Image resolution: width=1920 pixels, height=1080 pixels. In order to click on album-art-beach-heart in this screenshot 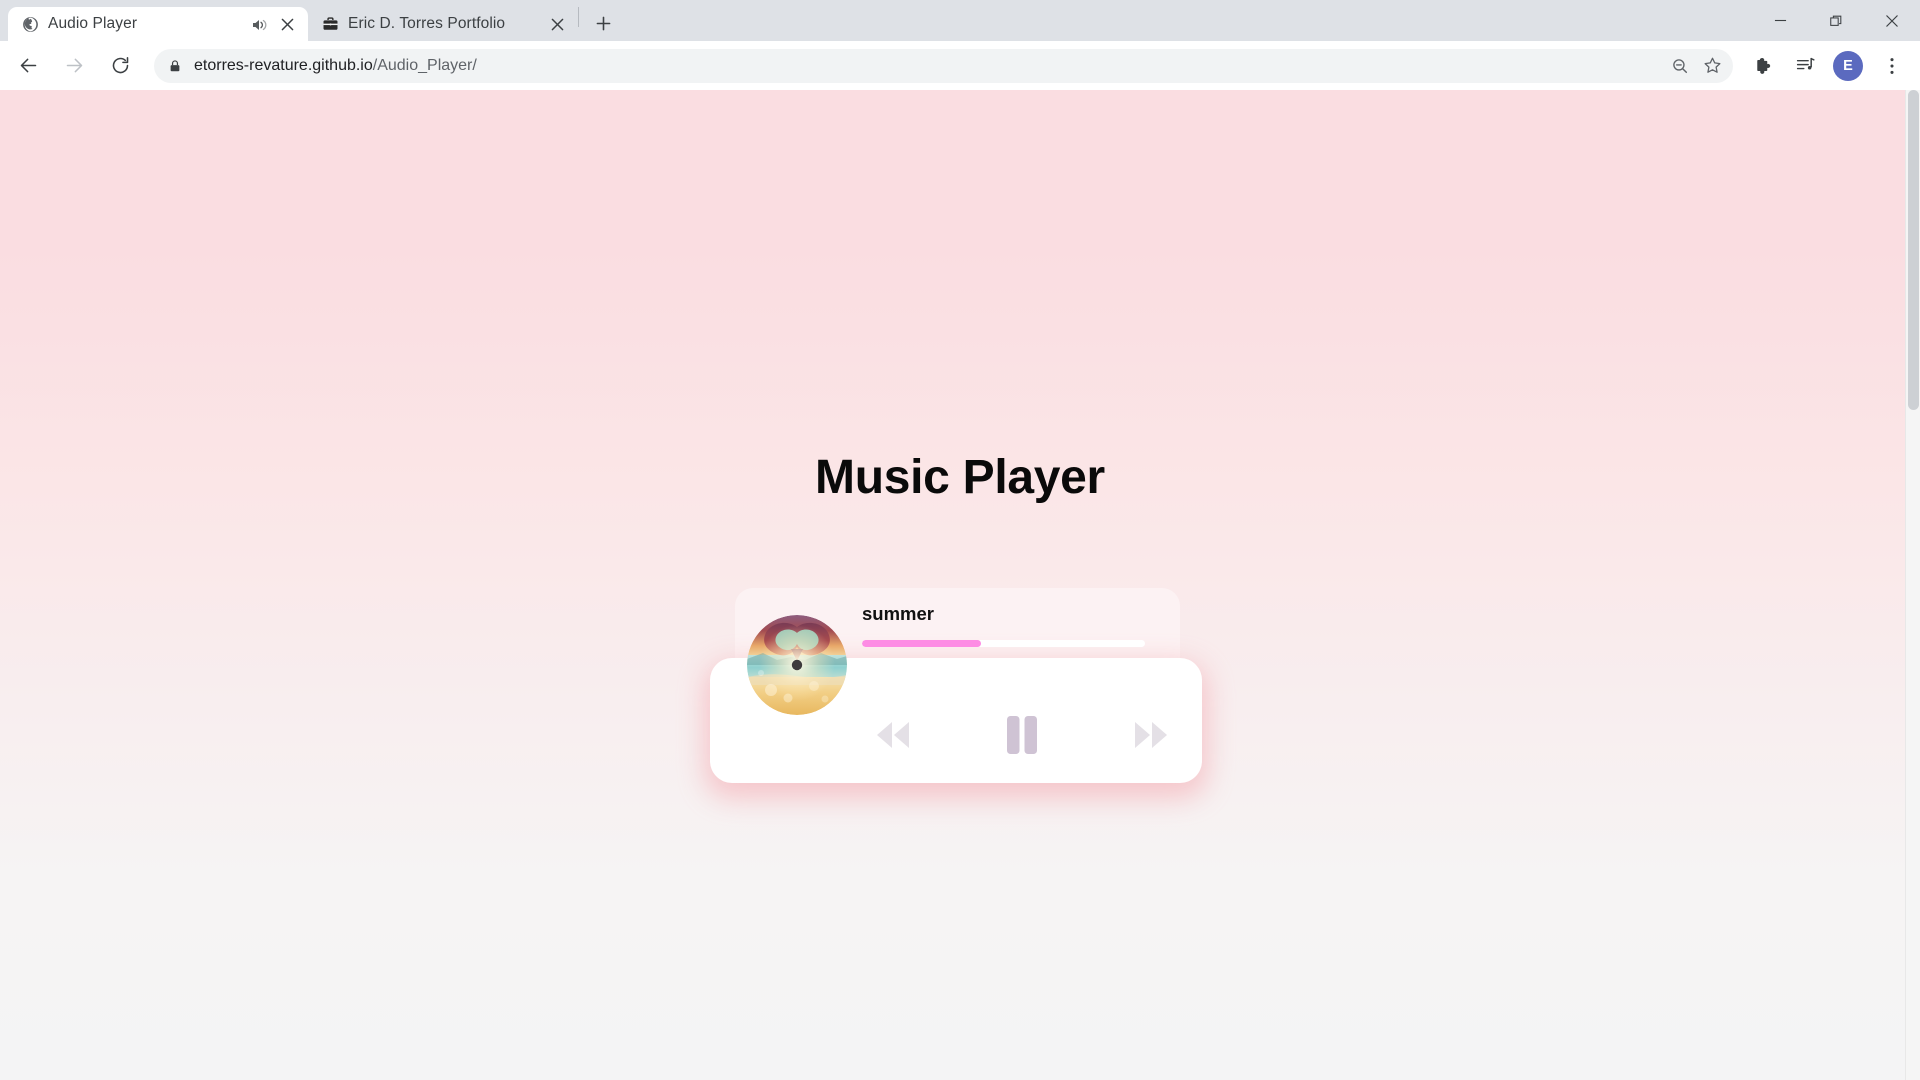, I will do `click(797, 665)`.